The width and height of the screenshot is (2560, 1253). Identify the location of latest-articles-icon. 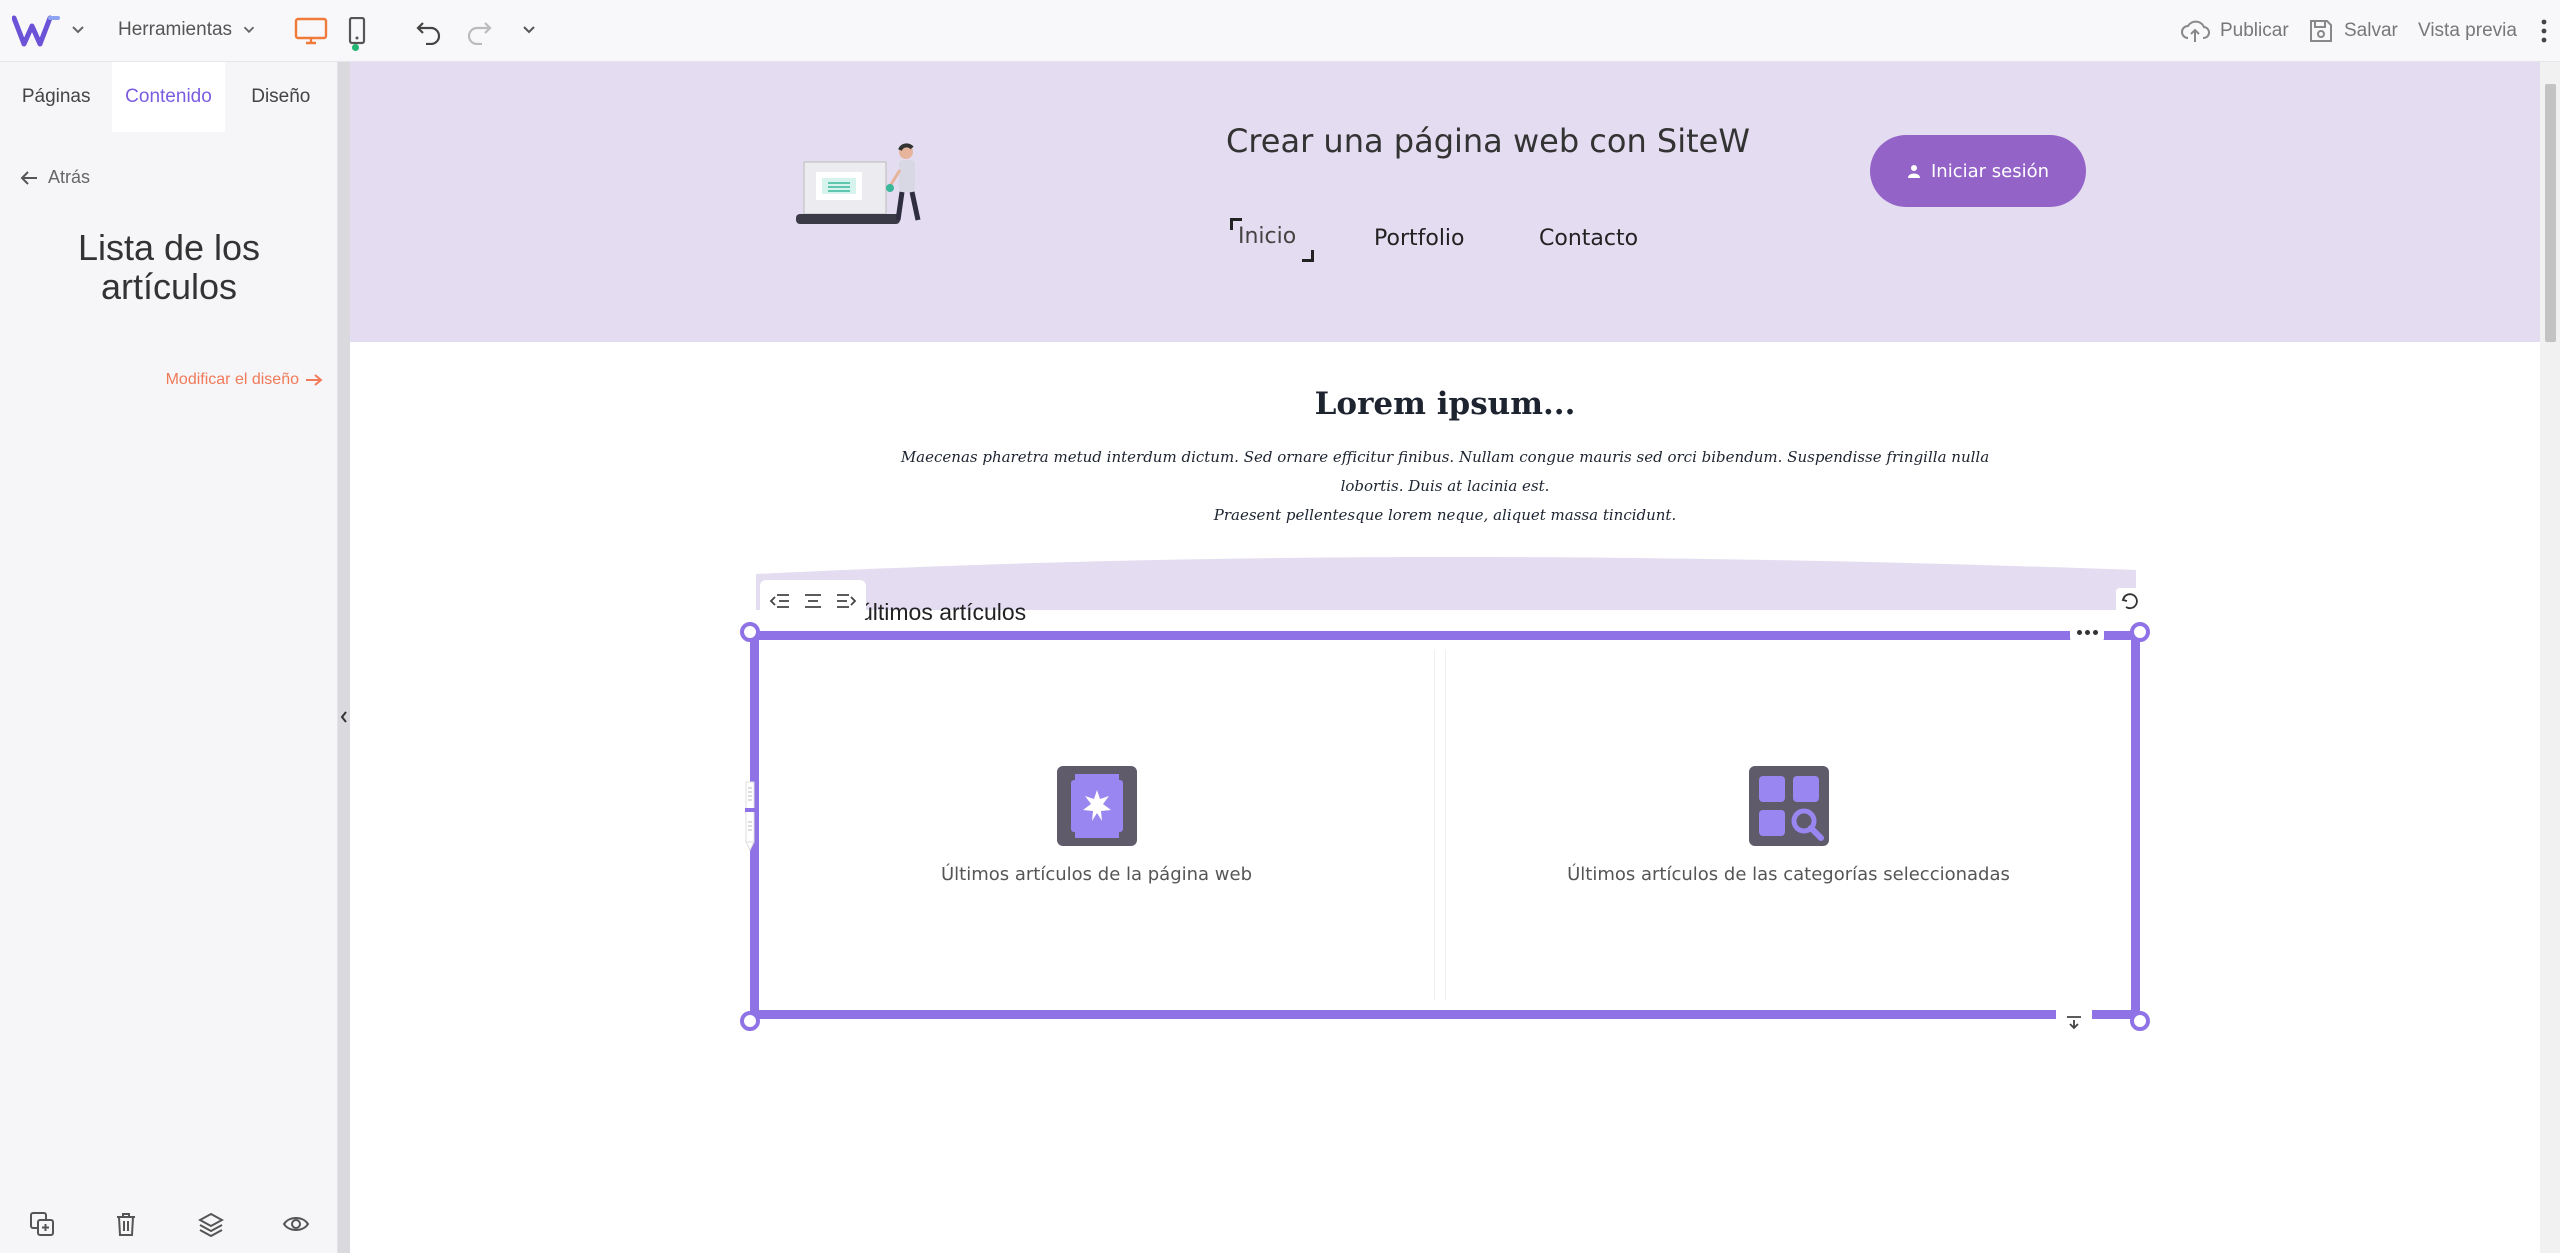
(1096, 805).